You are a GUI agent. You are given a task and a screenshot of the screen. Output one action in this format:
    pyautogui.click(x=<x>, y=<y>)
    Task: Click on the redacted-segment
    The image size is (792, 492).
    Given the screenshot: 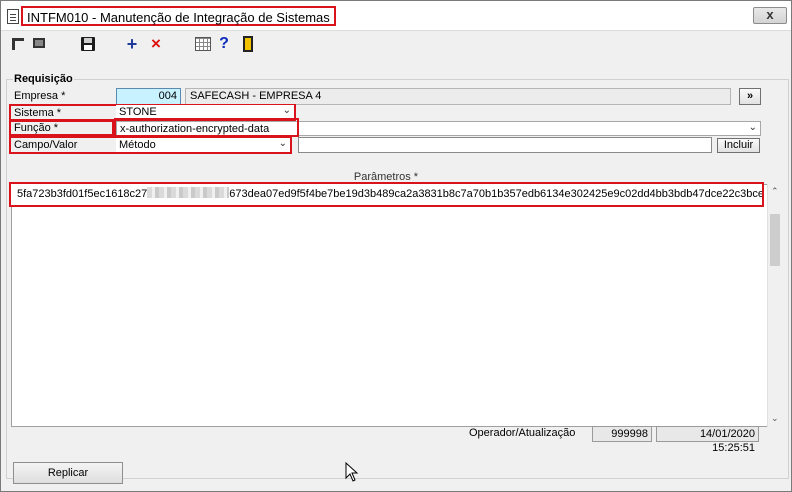 What is the action you would take?
    pyautogui.click(x=188, y=192)
    